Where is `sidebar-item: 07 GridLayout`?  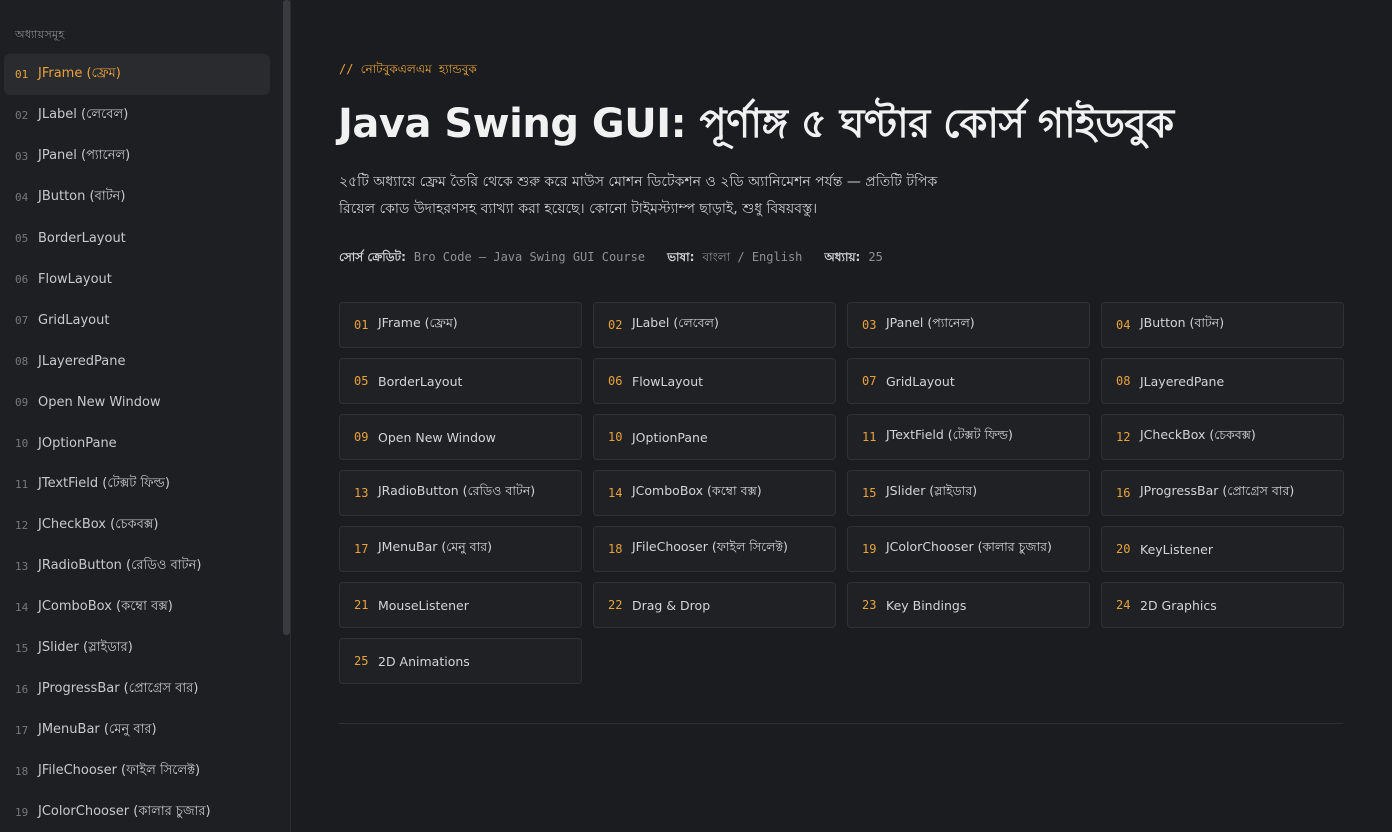
sidebar-item: 07 GridLayout is located at coordinates (137, 320).